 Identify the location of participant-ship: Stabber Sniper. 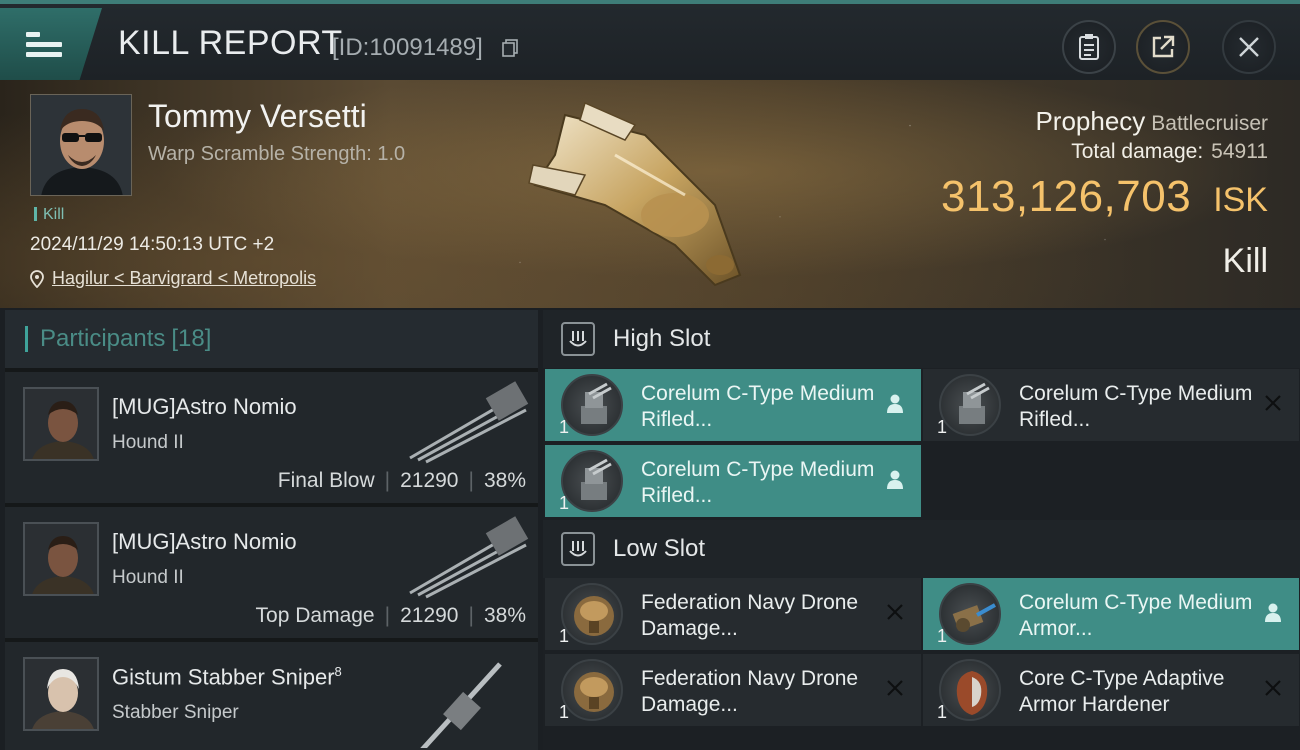
(175, 712).